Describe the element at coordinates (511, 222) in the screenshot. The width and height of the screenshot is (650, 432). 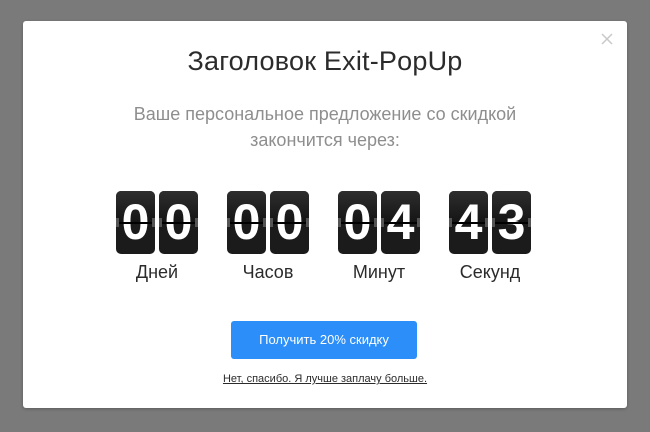
I see `timer-digit: 3` at that location.